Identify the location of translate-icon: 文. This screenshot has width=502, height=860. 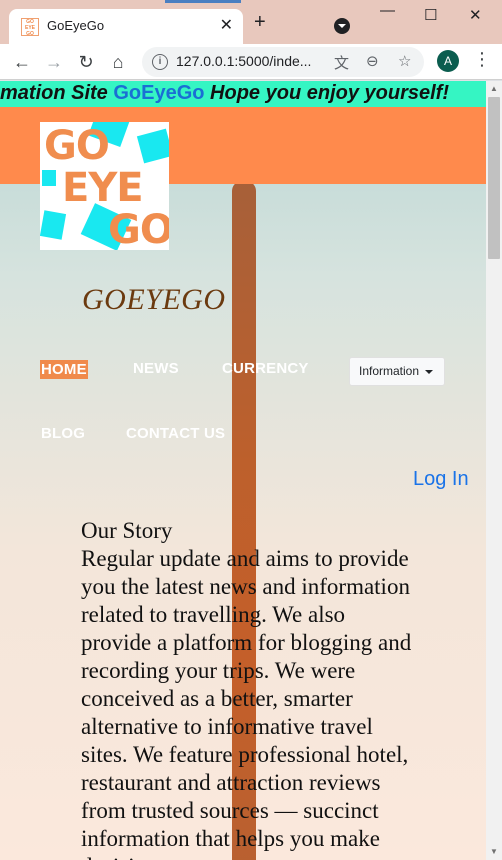
(341, 62).